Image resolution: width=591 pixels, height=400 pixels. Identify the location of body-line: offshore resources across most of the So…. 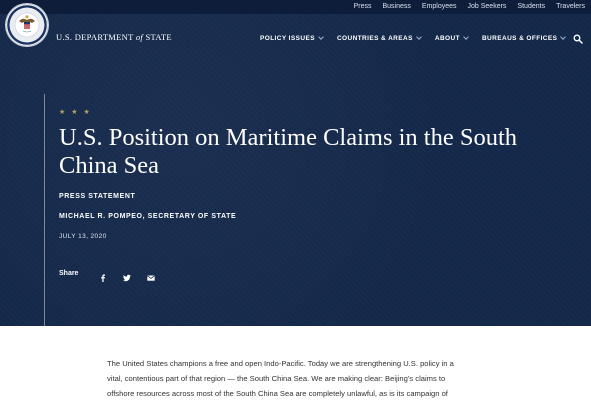
(277, 393).